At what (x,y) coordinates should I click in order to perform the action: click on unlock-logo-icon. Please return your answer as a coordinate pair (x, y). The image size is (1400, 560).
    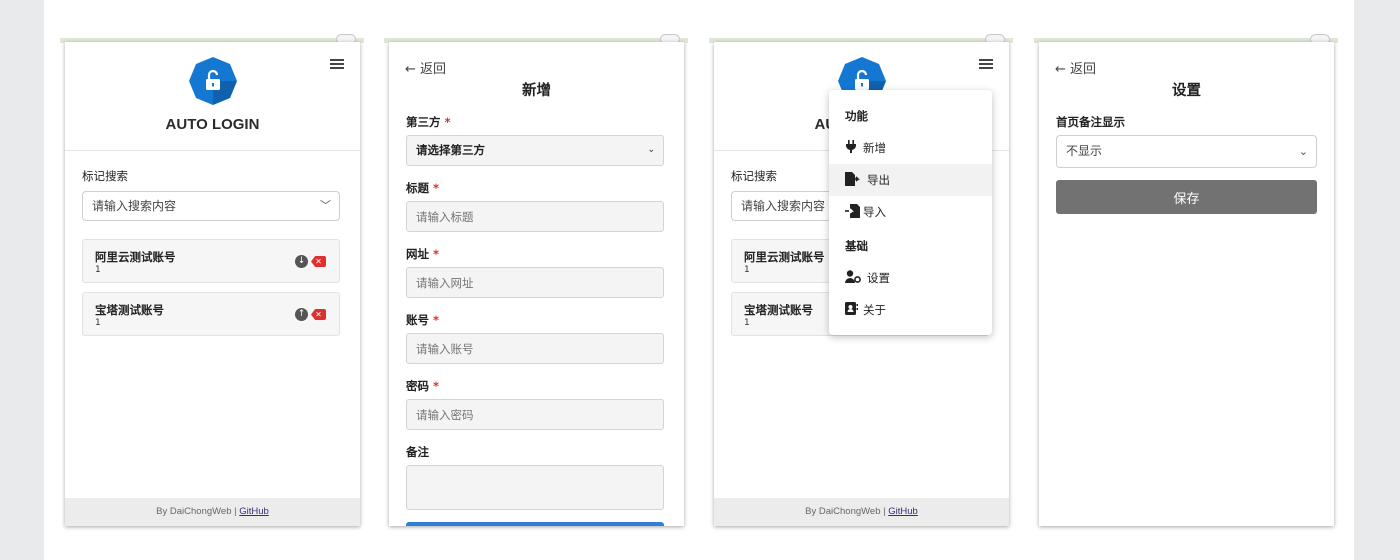
    Looking at the image, I should click on (212, 81).